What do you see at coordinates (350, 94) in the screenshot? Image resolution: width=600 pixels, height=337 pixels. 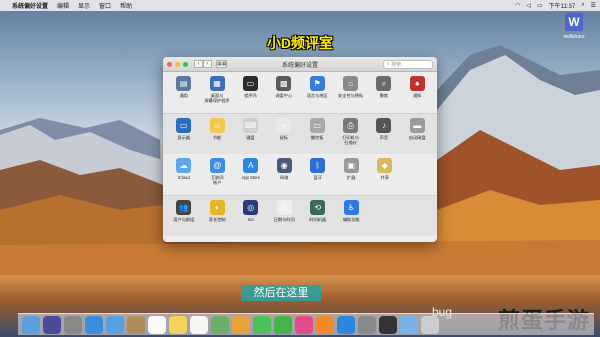 I see `pref-pane-security: ⌂ 安全性与隐私` at bounding box center [350, 94].